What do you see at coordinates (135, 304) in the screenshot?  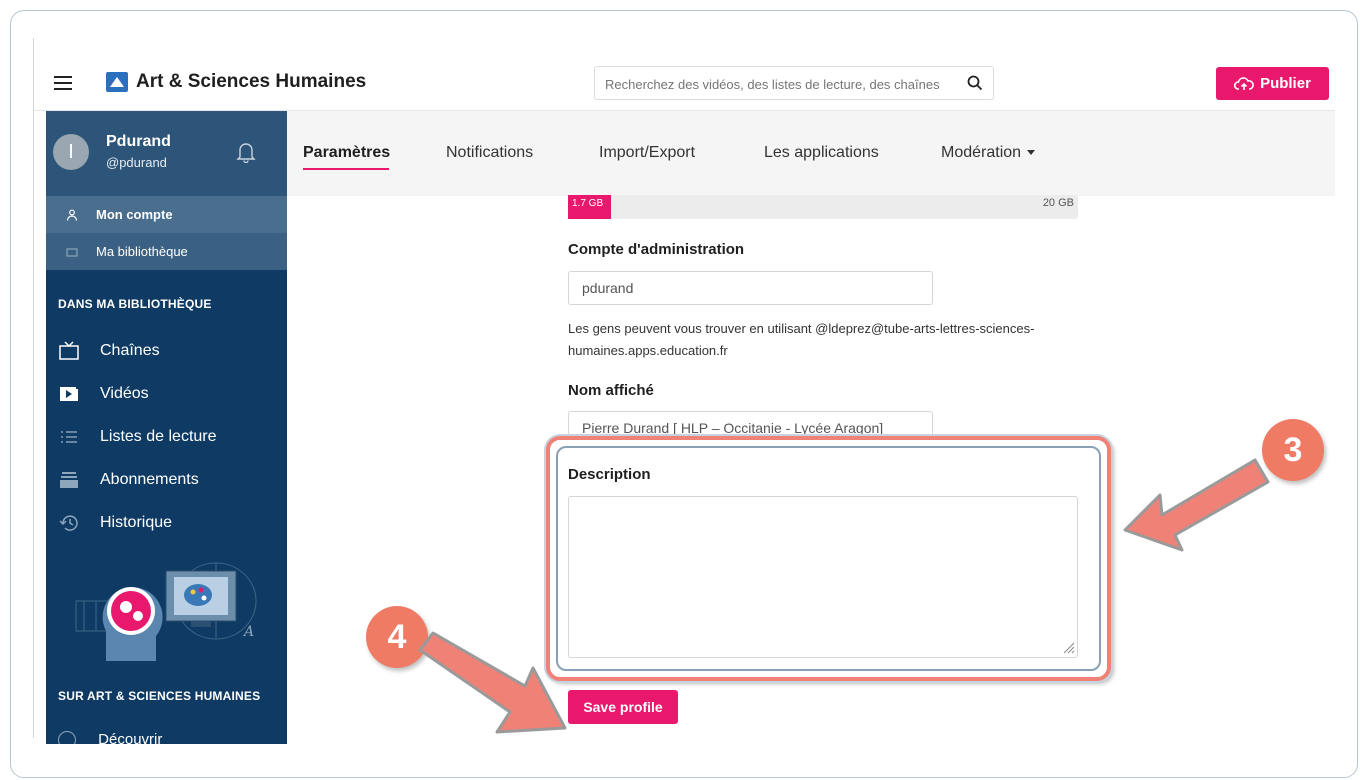 I see `section-title-library: DANS MA BIBLIOTHÈQUE` at bounding box center [135, 304].